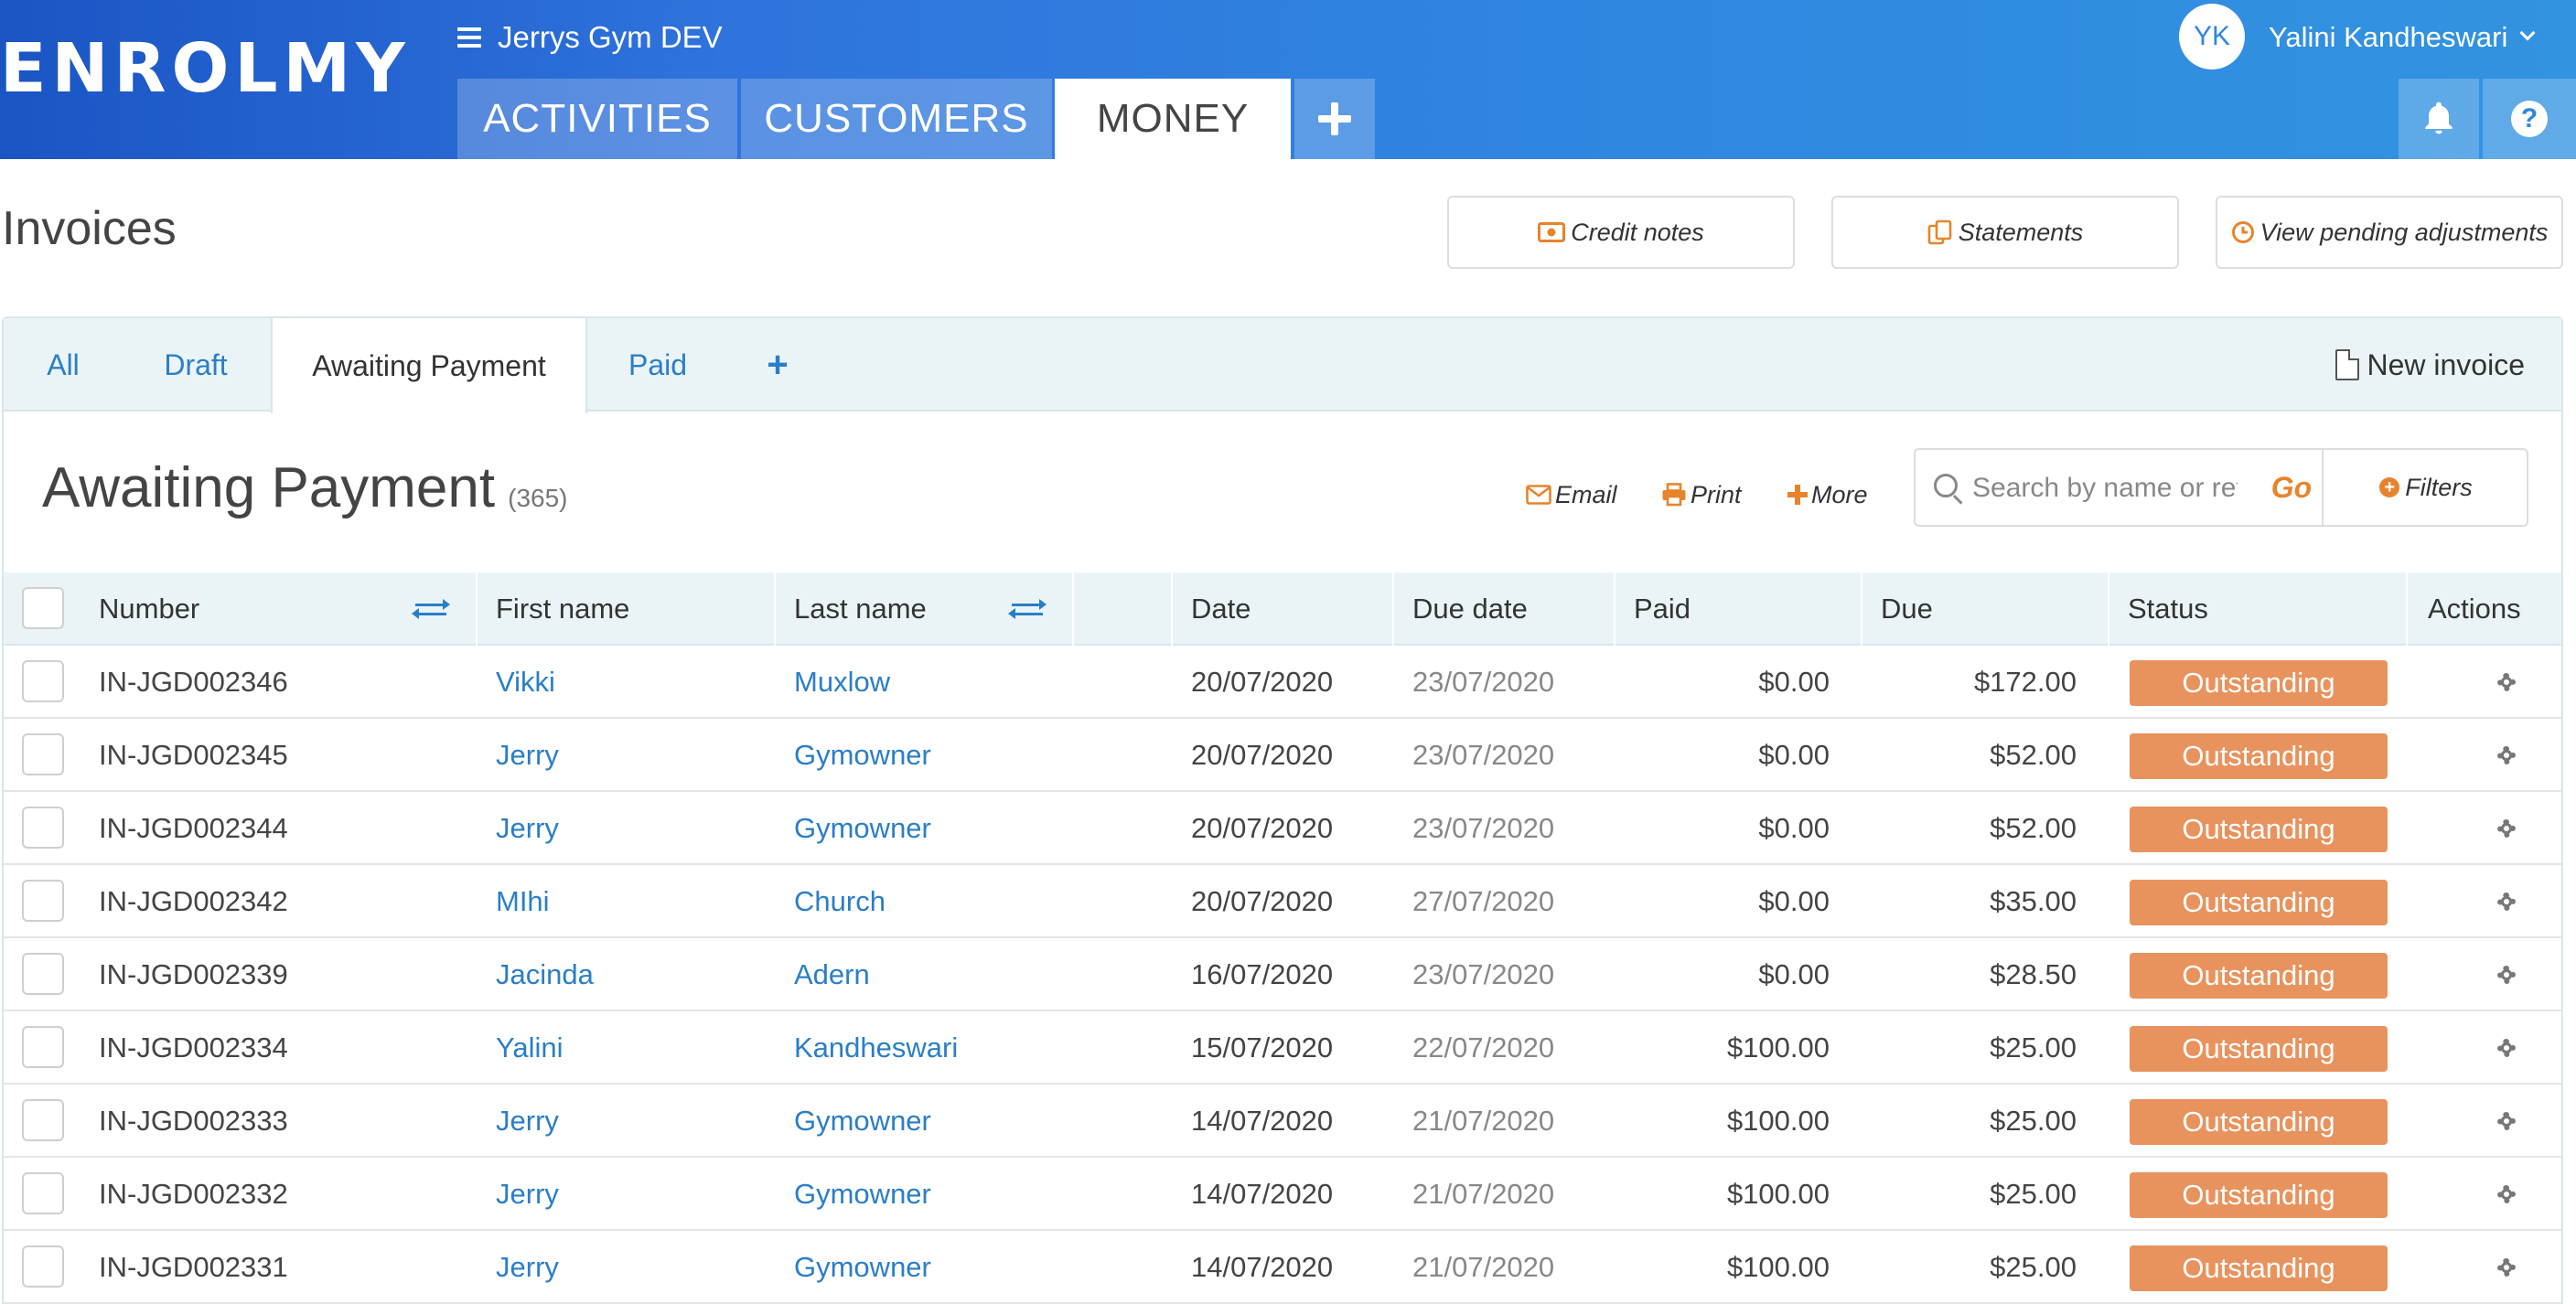 The height and width of the screenshot is (1304, 2576). Describe the element at coordinates (897, 119) in the screenshot. I see `tab-customers: CUSTOMERS` at that location.